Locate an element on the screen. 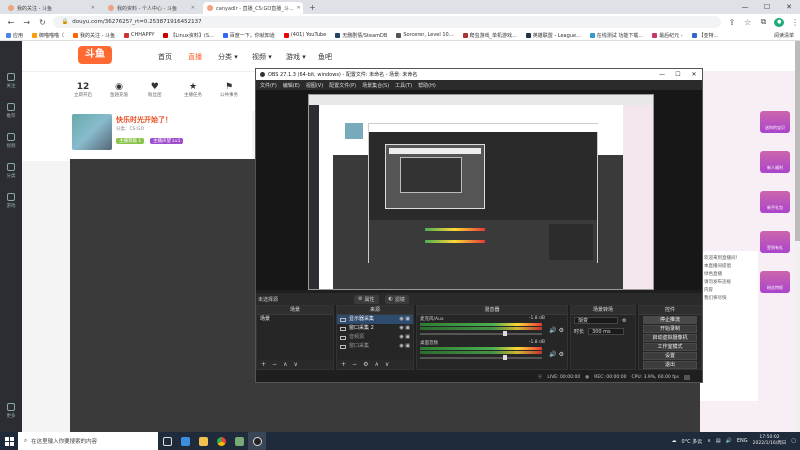 The width and height of the screenshot is (800, 450). reading-list: 阅读清单 is located at coordinates (787, 35).